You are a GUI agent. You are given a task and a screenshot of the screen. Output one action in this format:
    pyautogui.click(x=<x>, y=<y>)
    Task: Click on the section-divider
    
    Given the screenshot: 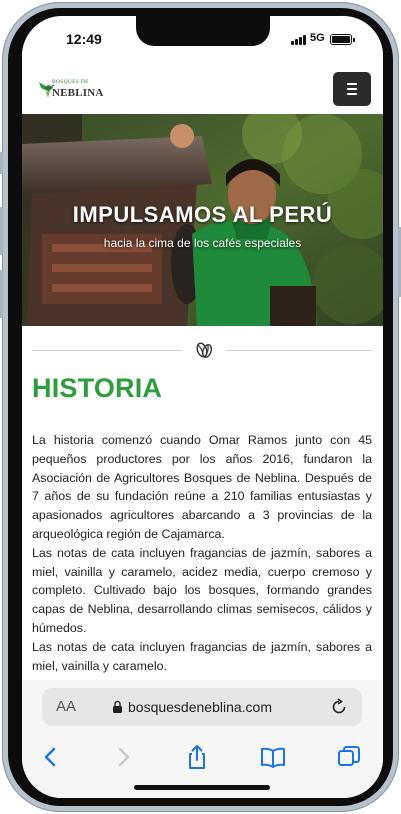 What is the action you would take?
    pyautogui.click(x=202, y=350)
    